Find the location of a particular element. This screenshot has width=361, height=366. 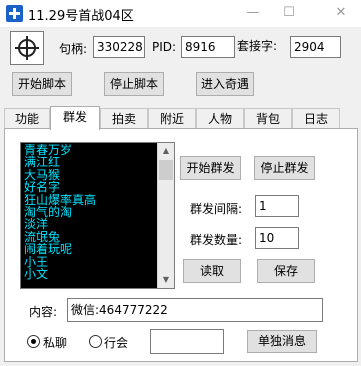

tab-character: 人物 is located at coordinates (220, 118).